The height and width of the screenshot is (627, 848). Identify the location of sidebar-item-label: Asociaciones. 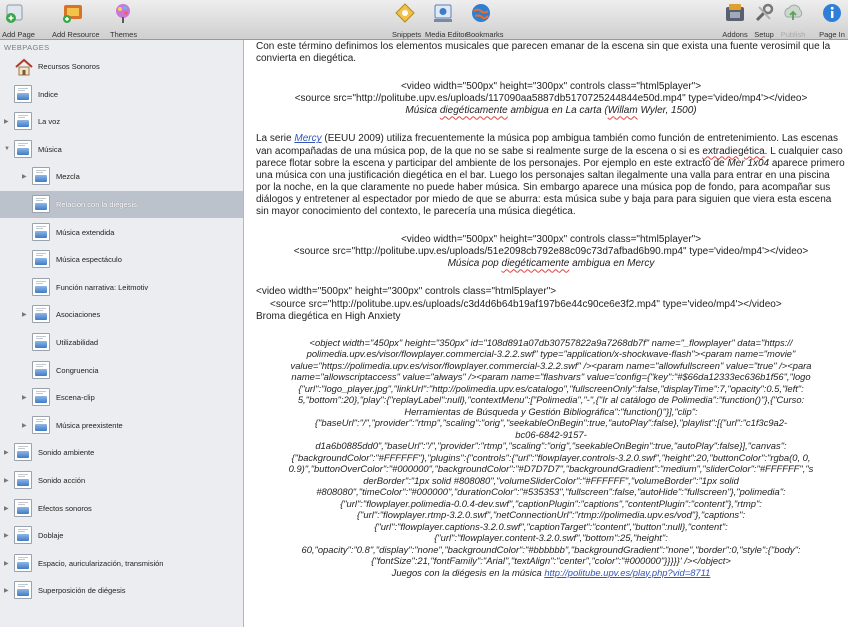
(78, 315).